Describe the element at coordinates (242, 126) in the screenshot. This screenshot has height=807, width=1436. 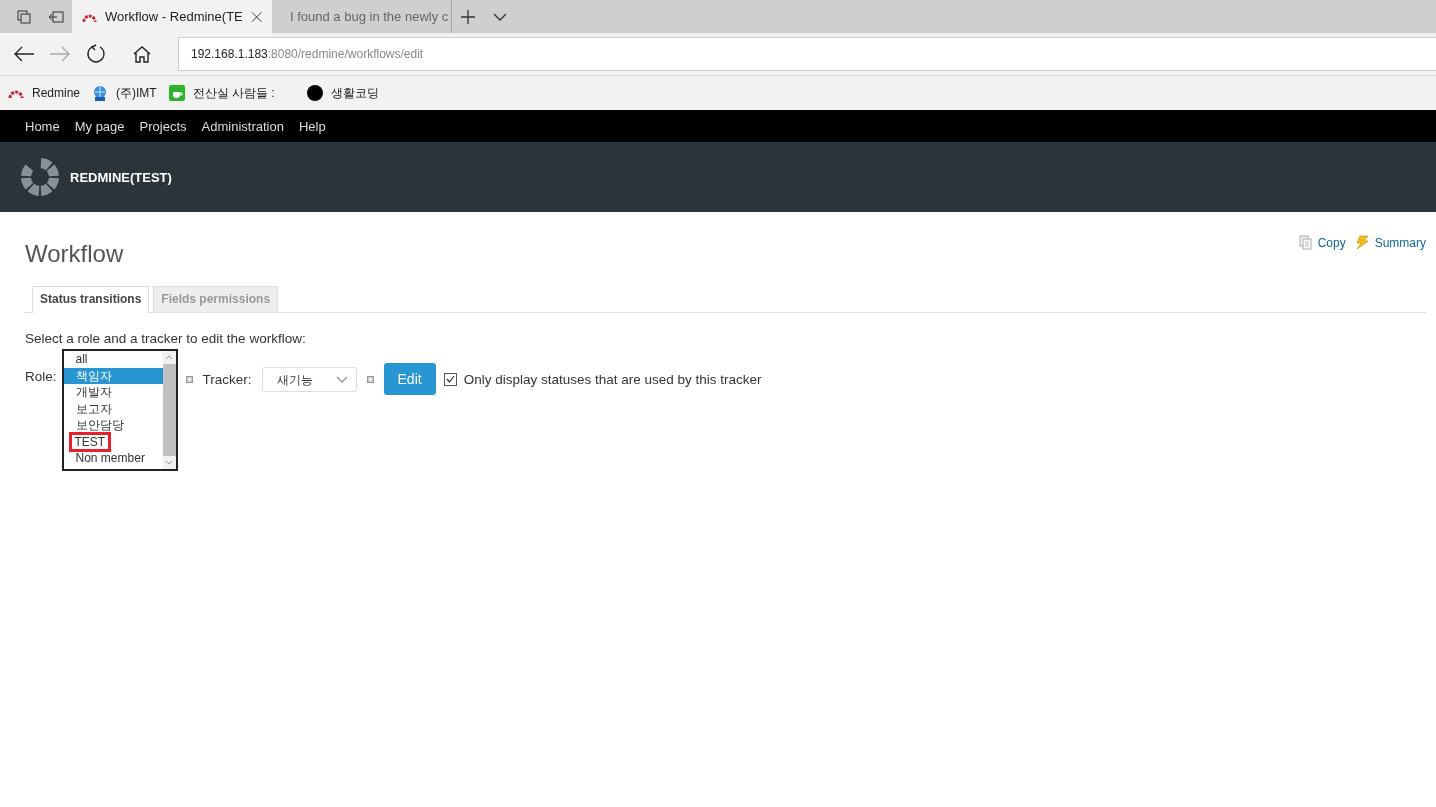
I see `menu-link: Administration` at that location.